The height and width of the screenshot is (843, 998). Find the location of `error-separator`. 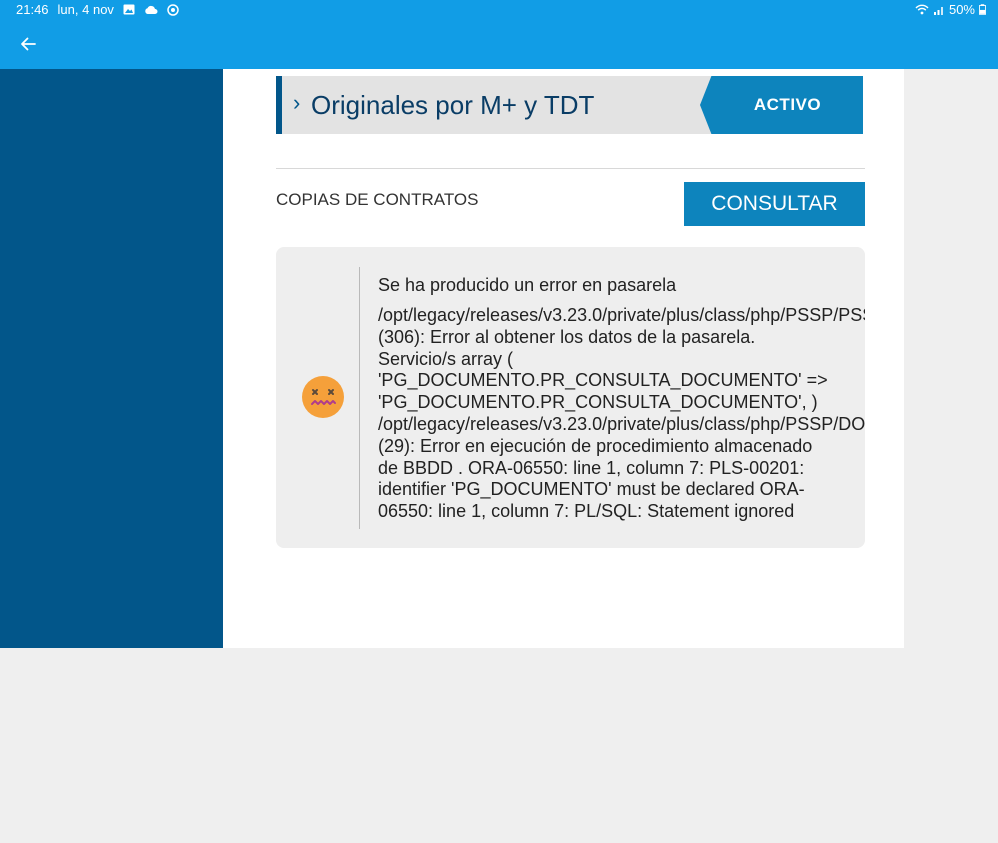

error-separator is located at coordinates (359, 398).